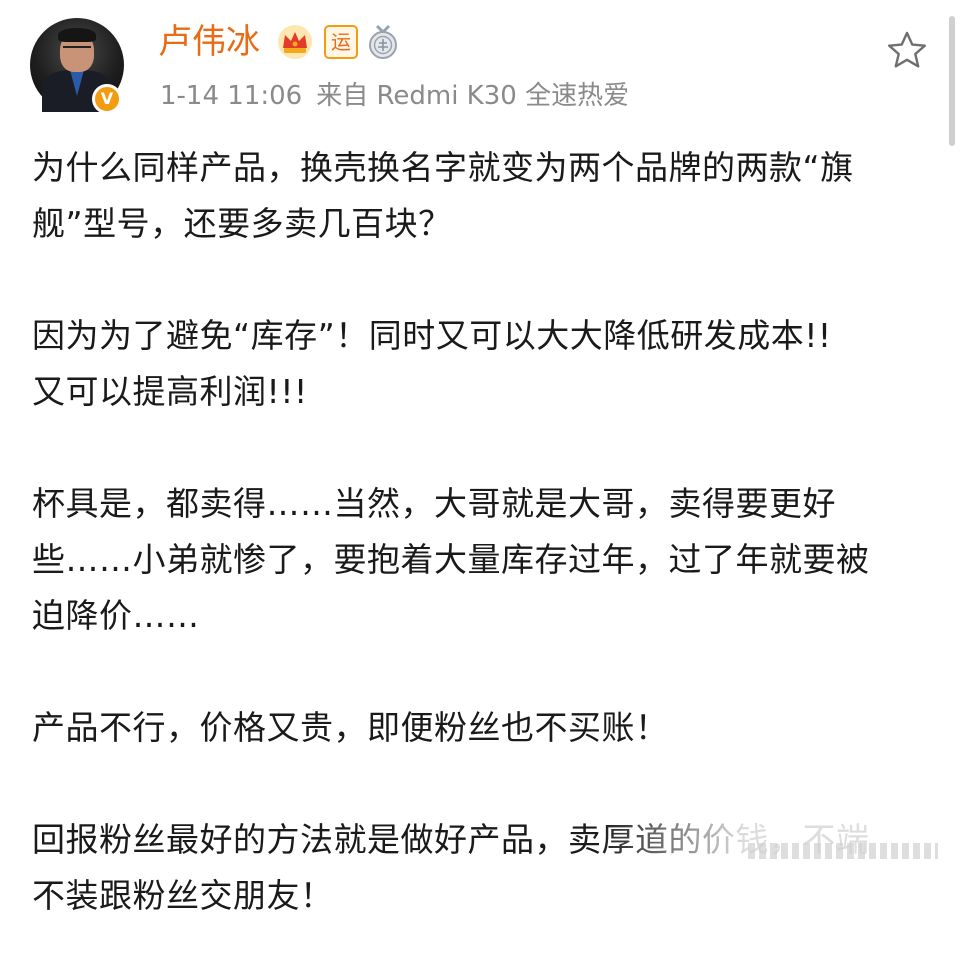  I want to click on text-line: 产品不行，价格又贵，即便粉丝也不买账！, so click(350, 727).